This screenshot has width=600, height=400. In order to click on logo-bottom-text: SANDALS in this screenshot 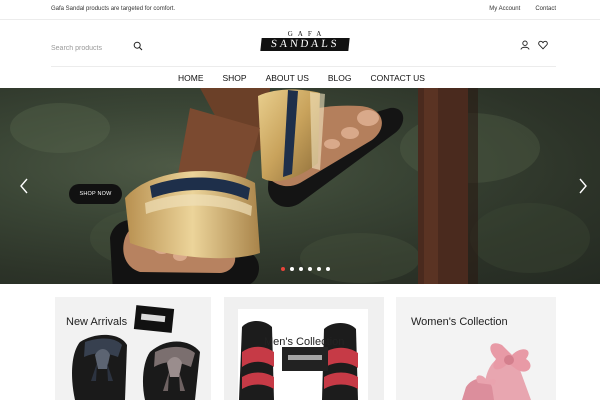, I will do `click(305, 44)`.